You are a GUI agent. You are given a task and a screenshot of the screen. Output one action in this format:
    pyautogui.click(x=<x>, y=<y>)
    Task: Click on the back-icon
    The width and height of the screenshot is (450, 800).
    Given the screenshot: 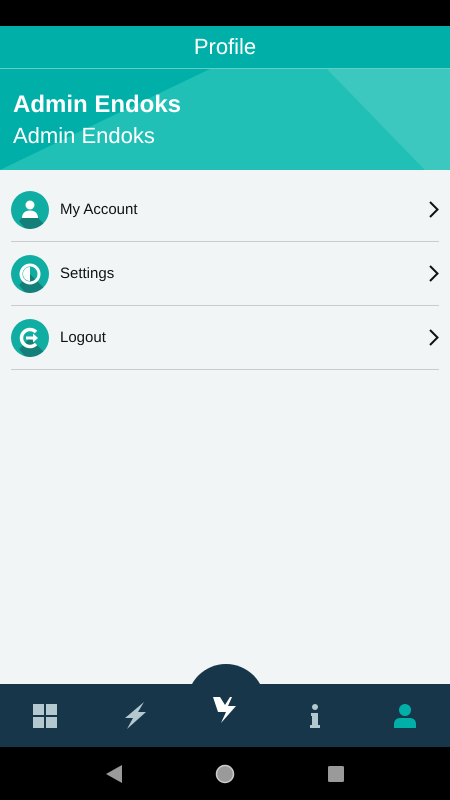 What is the action you would take?
    pyautogui.click(x=114, y=773)
    